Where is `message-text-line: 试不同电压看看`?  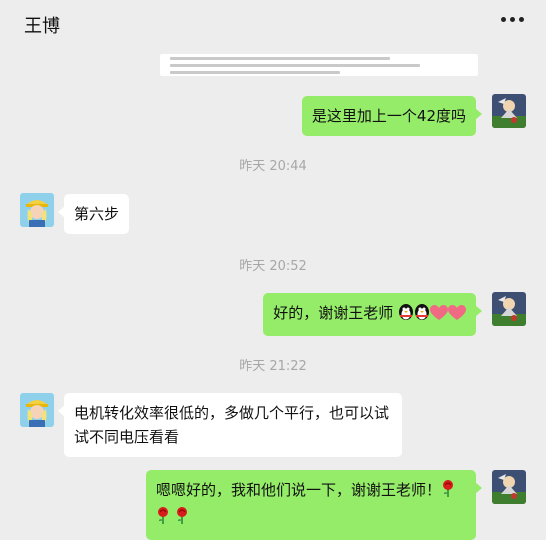 message-text-line: 试不同电压看看 is located at coordinates (127, 437).